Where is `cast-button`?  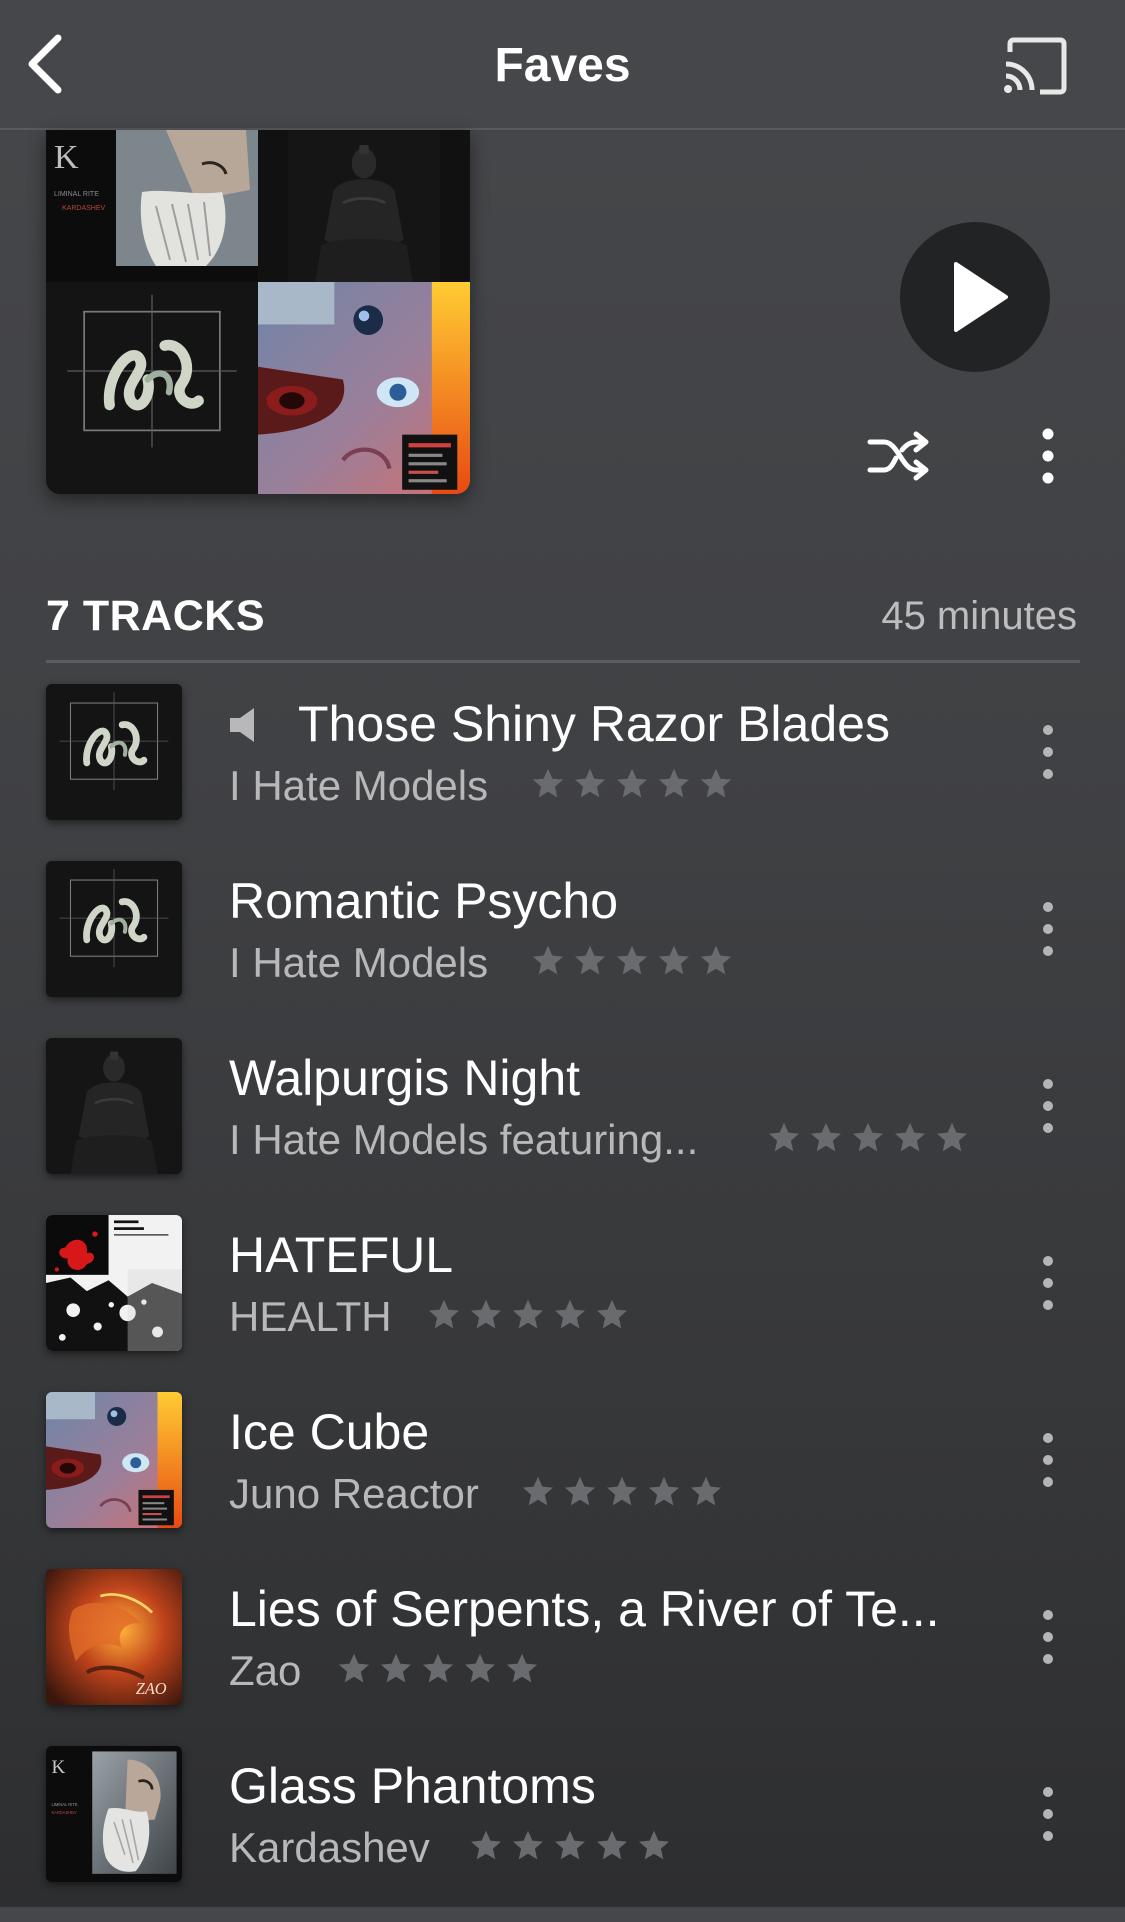
cast-button is located at coordinates (1036, 66).